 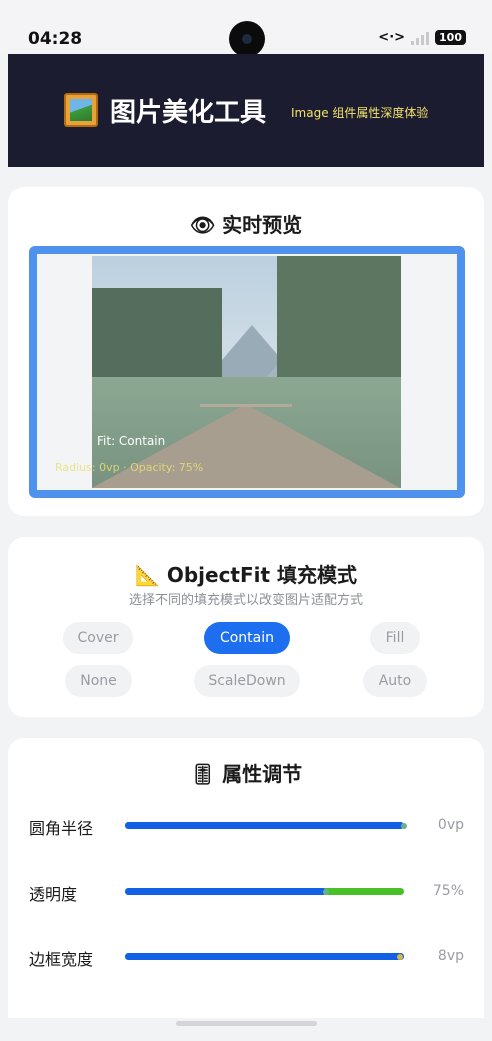 I want to click on slider-value: 75%, so click(x=448, y=891).